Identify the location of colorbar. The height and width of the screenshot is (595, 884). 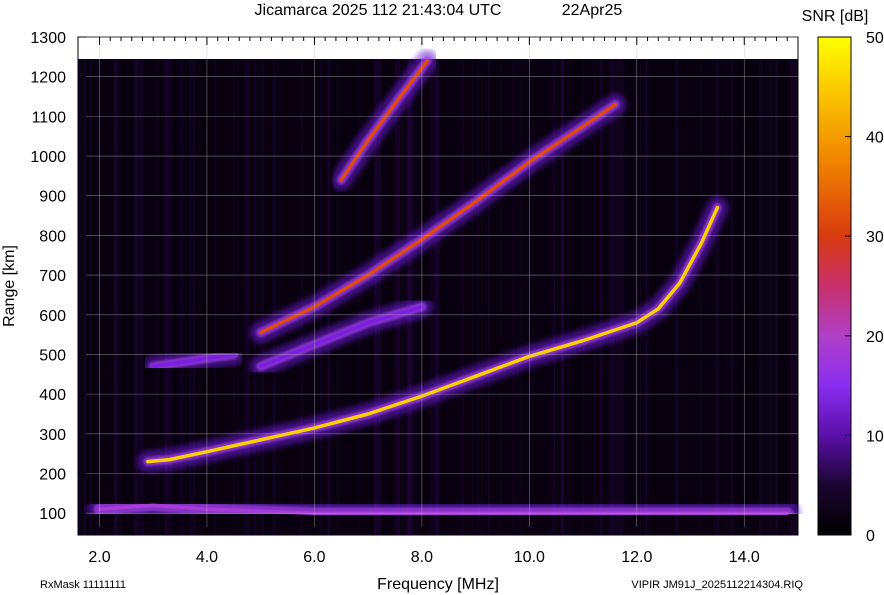
(834, 286).